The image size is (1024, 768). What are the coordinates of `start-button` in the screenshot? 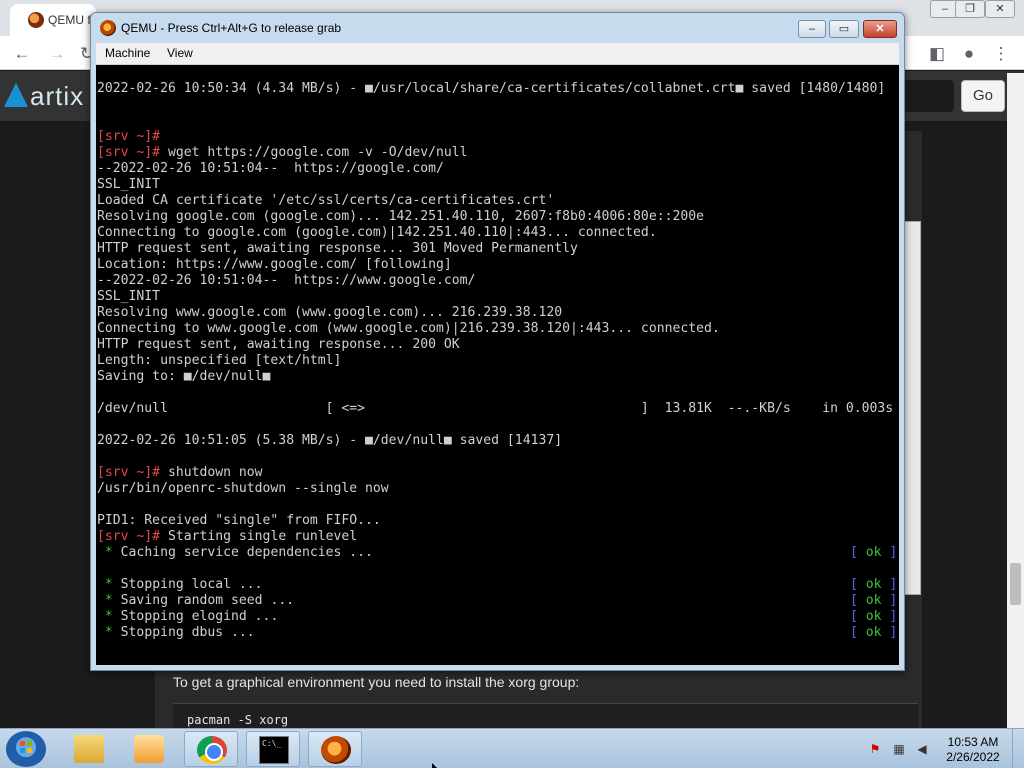 It's located at (26, 749).